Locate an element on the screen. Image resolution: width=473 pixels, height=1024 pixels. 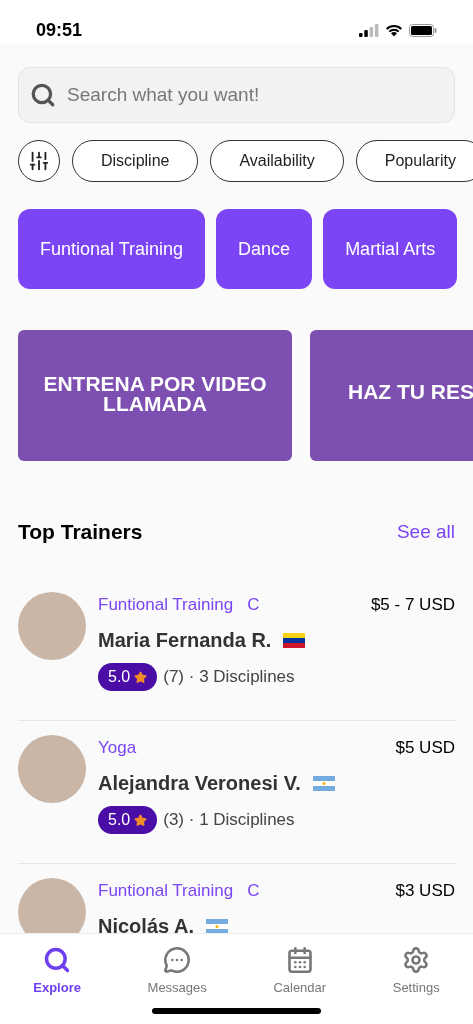
nav-tab: Calendar is located at coordinates (300, 972).